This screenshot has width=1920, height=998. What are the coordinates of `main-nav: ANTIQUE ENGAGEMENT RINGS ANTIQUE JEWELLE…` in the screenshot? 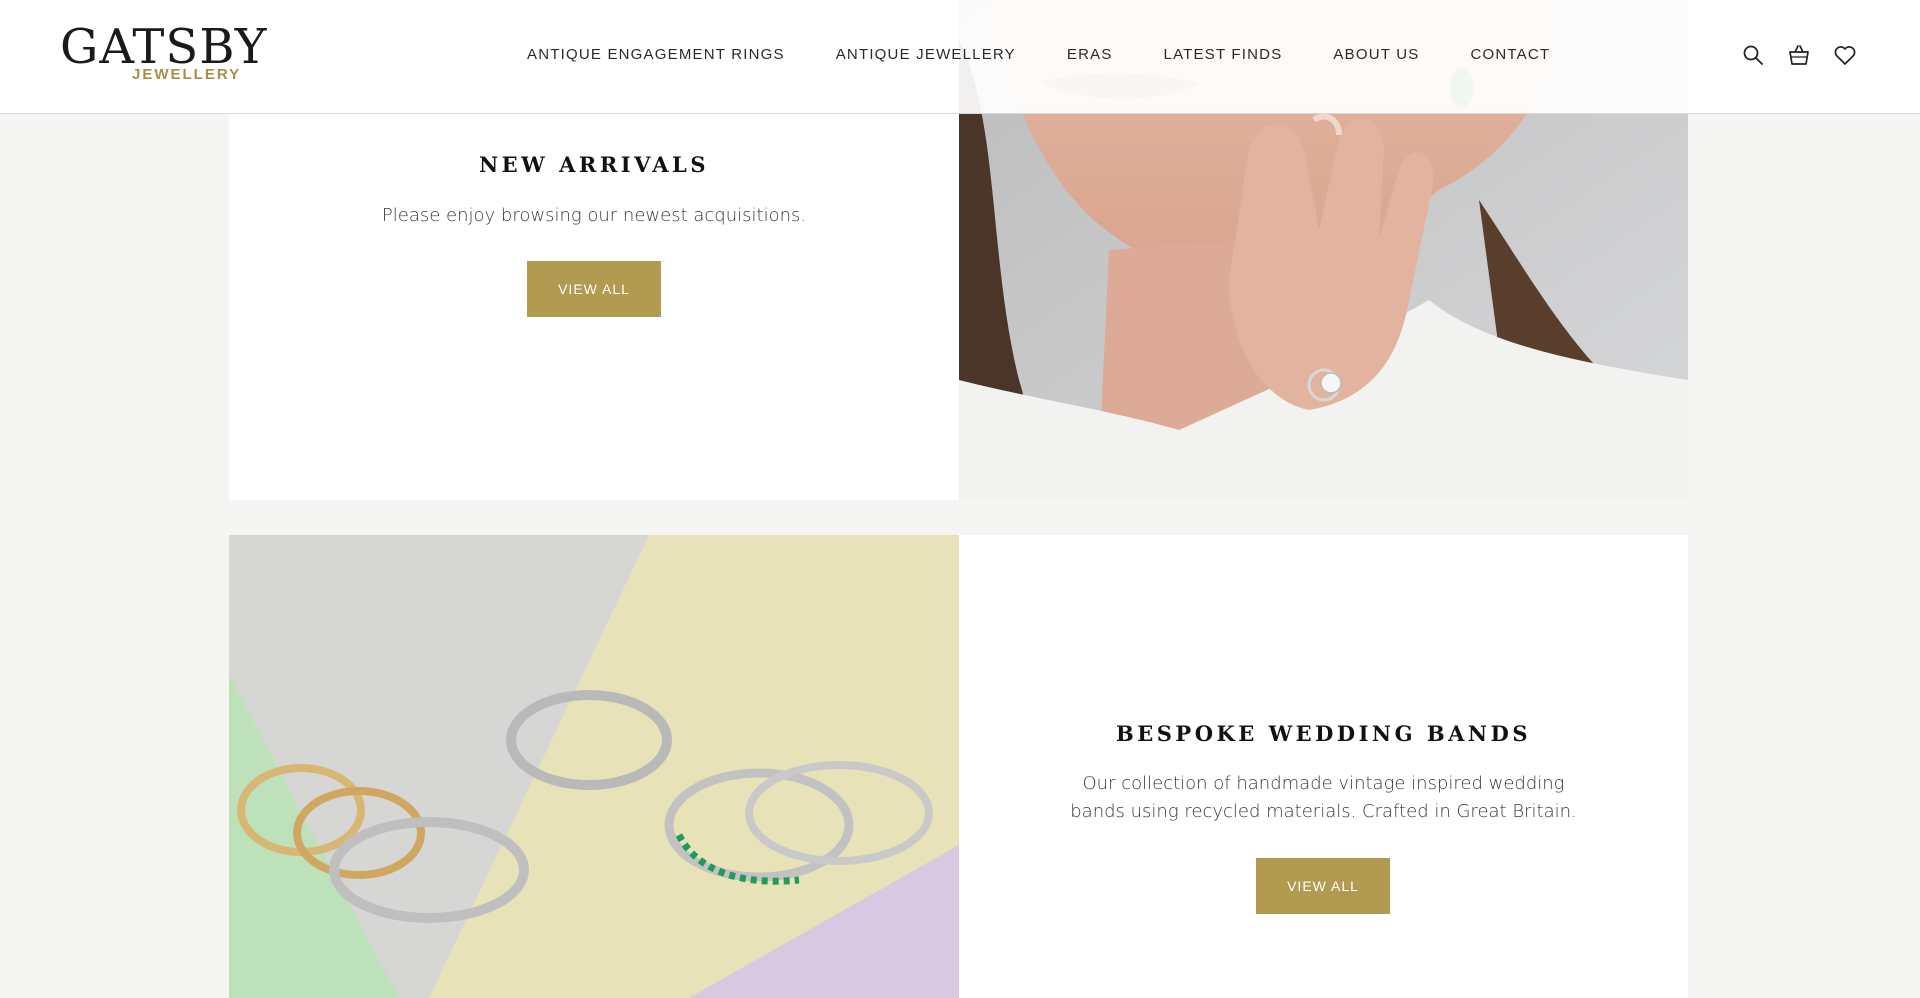 It's located at (1038, 54).